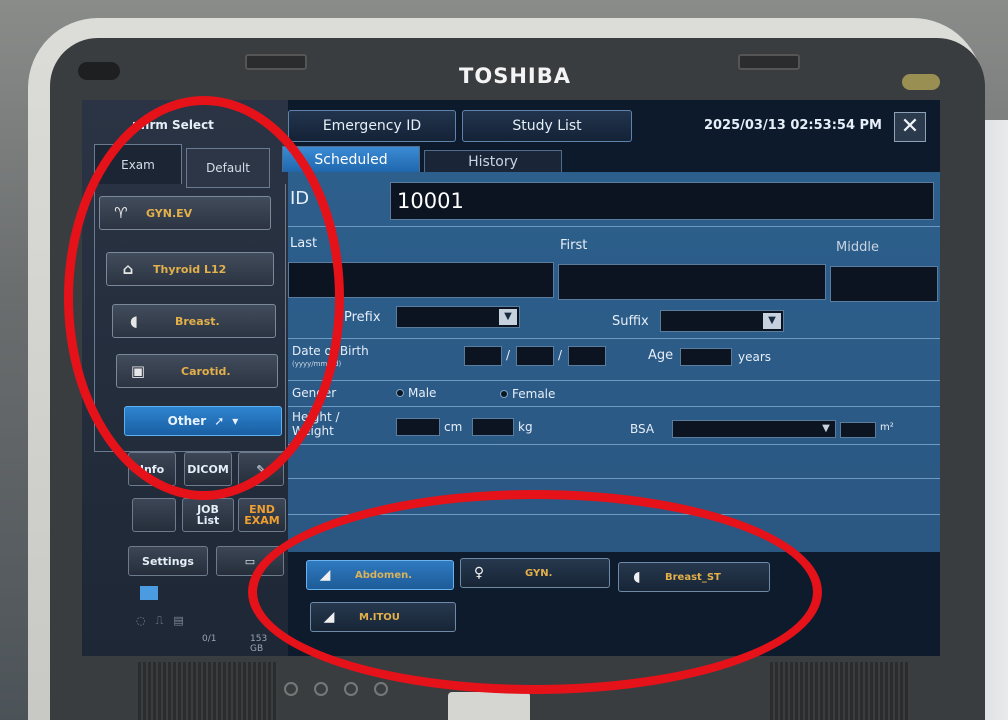  I want to click on close-icon: ✕, so click(910, 126).